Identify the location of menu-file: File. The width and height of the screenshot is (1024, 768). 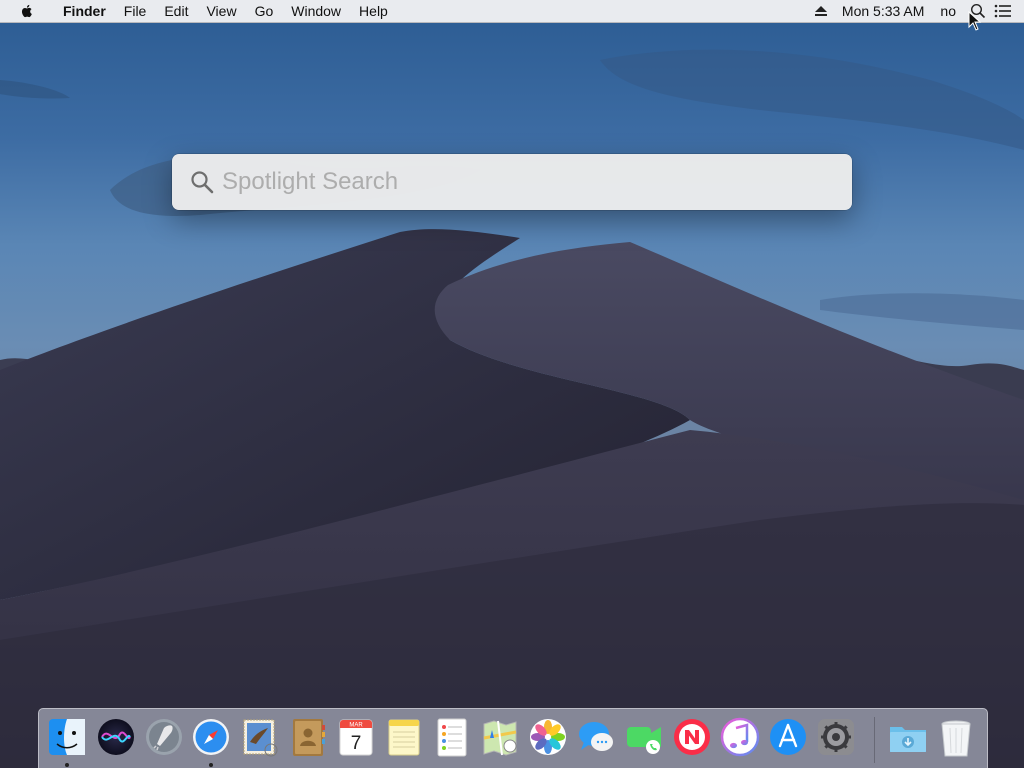
(135, 11).